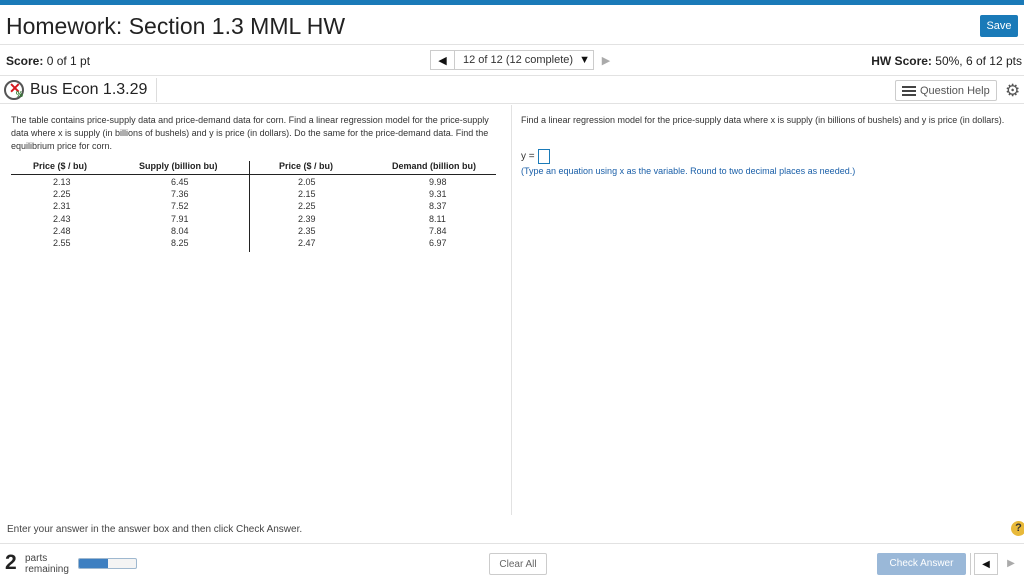 The width and height of the screenshot is (1024, 578). I want to click on page-title: Homework: Section 1.3 MML HW, so click(176, 26).